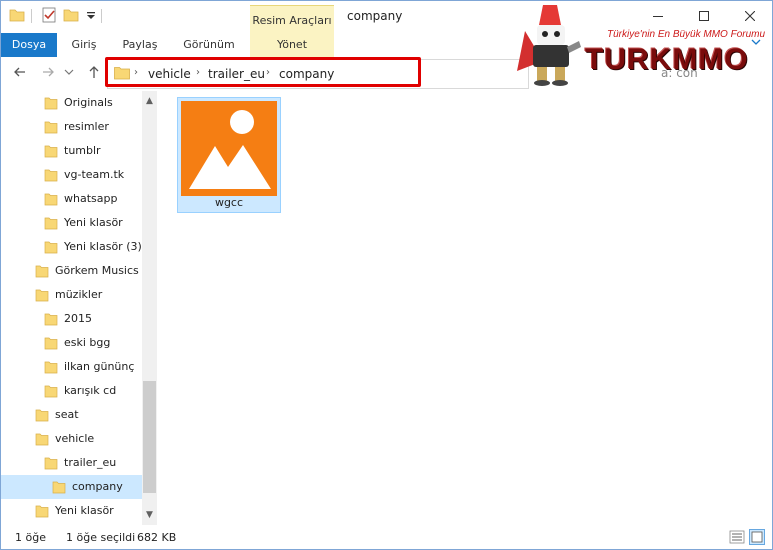 This screenshot has height=550, width=773. I want to click on arrow-right-icon, so click(48, 72).